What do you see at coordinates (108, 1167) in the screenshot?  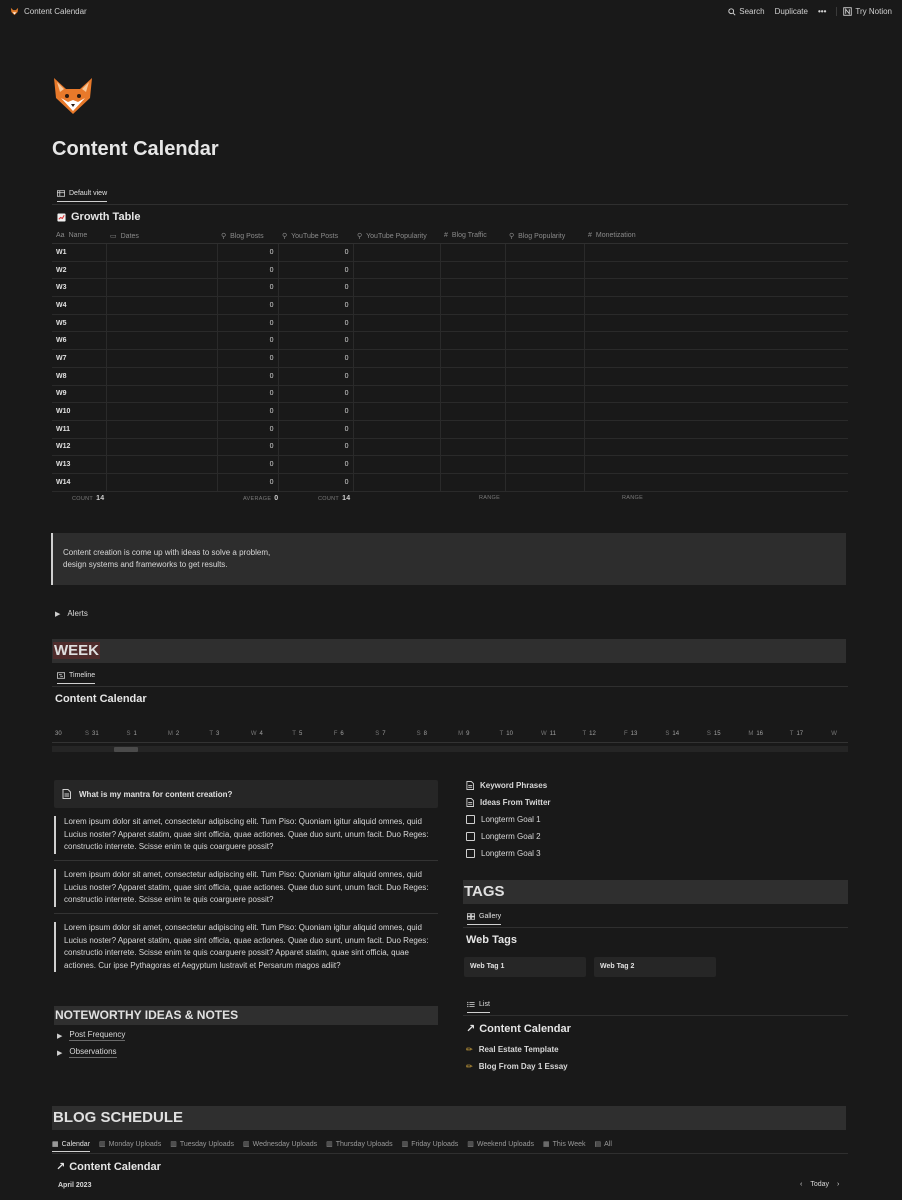 I see `blog-calendar-title: ↗ Content Calendar` at bounding box center [108, 1167].